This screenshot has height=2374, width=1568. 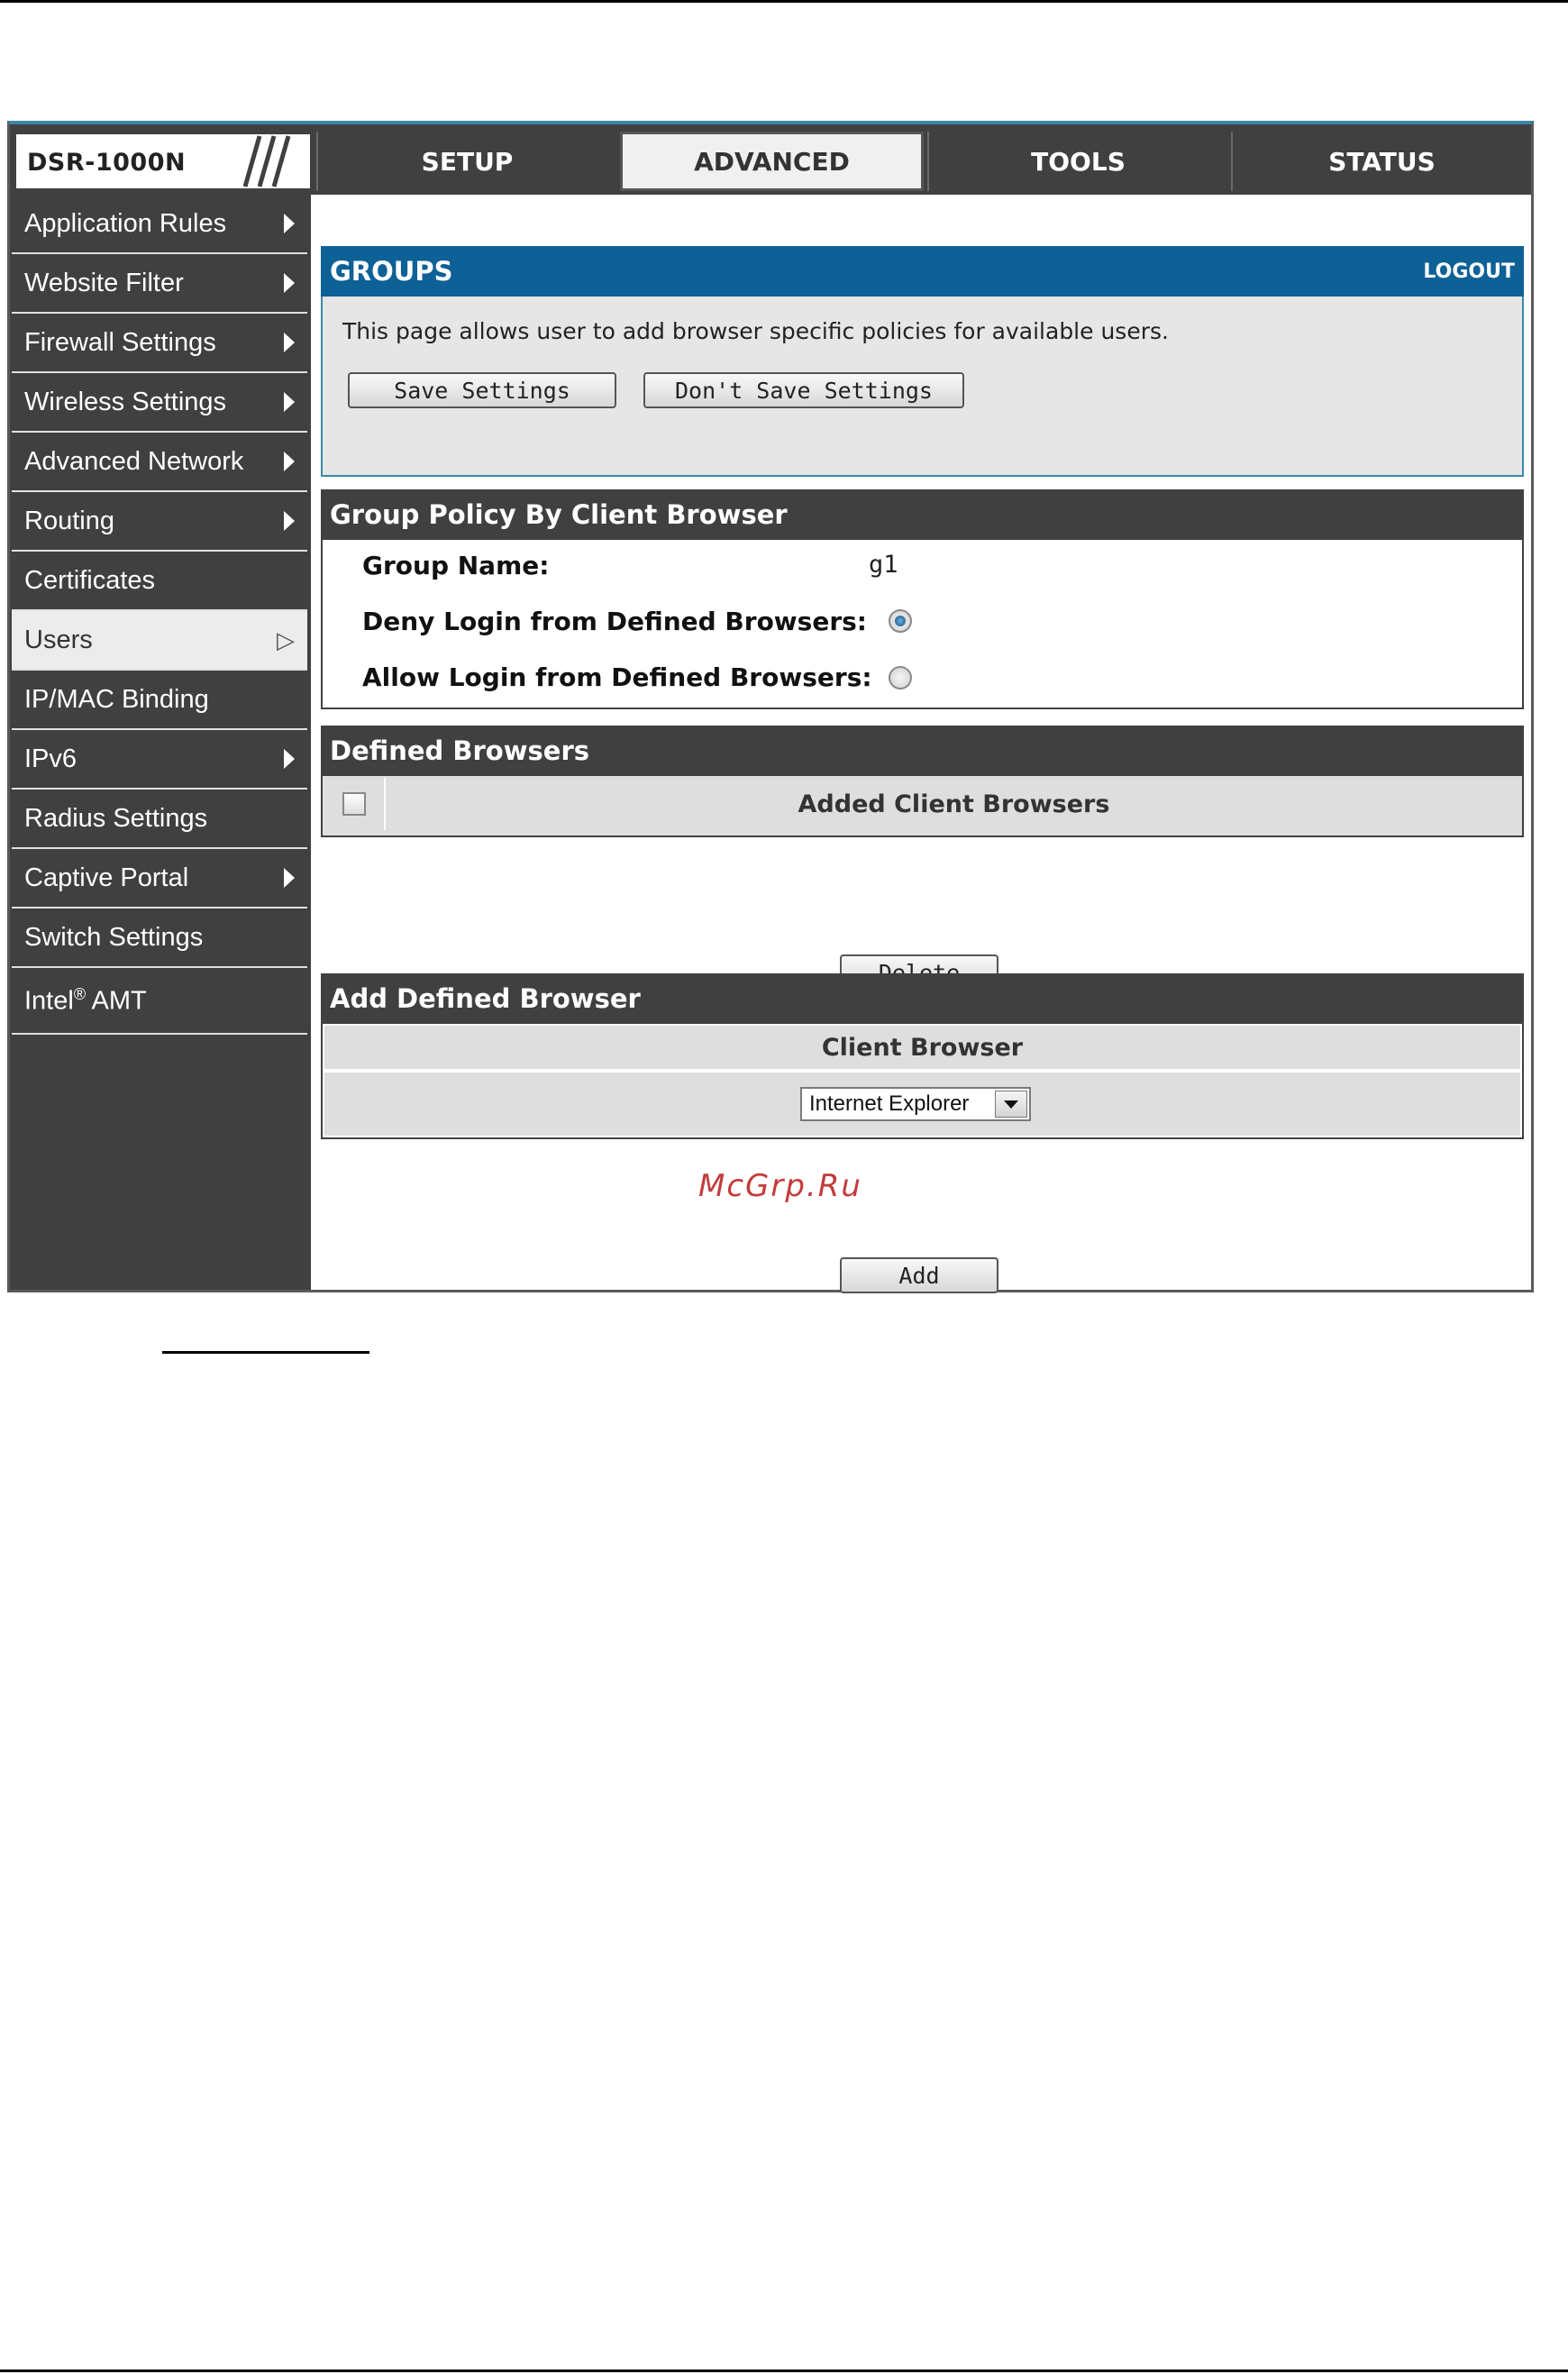 I want to click on group-policy-header: Group Policy By Client Browser, so click(x=922, y=514).